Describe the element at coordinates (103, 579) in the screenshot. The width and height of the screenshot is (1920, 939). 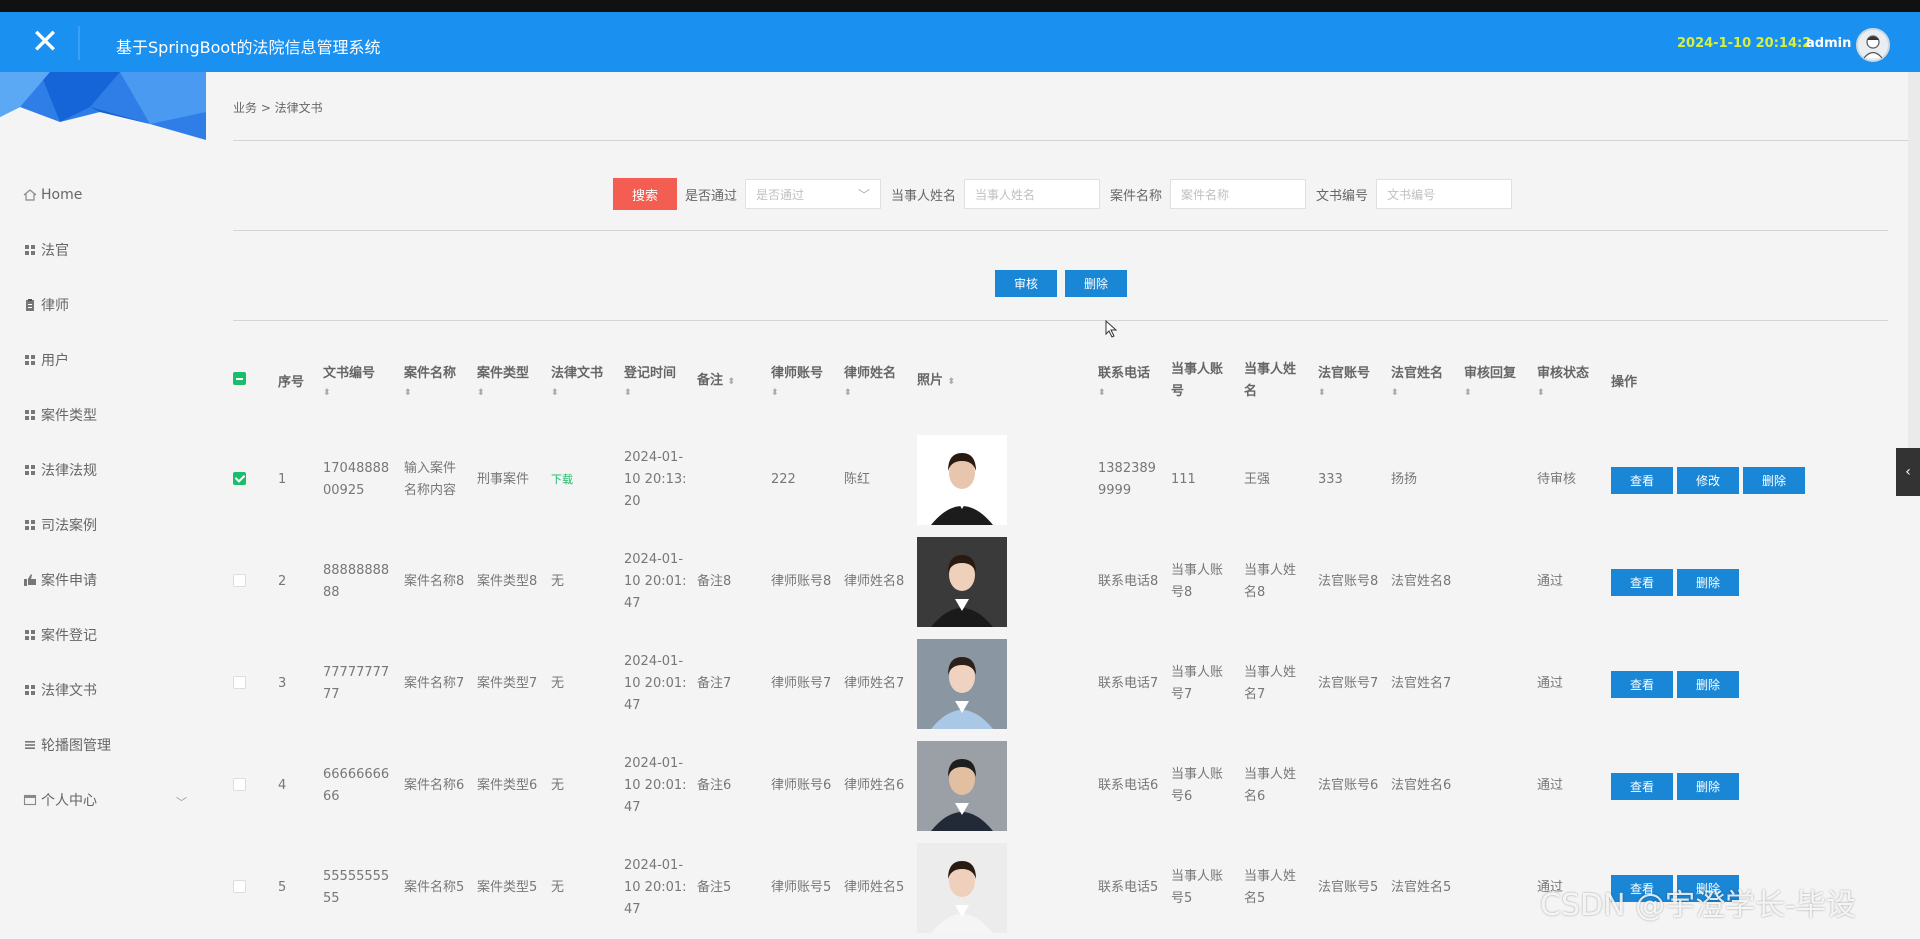
I see `sidebar-item-case-application: 案件申请` at that location.